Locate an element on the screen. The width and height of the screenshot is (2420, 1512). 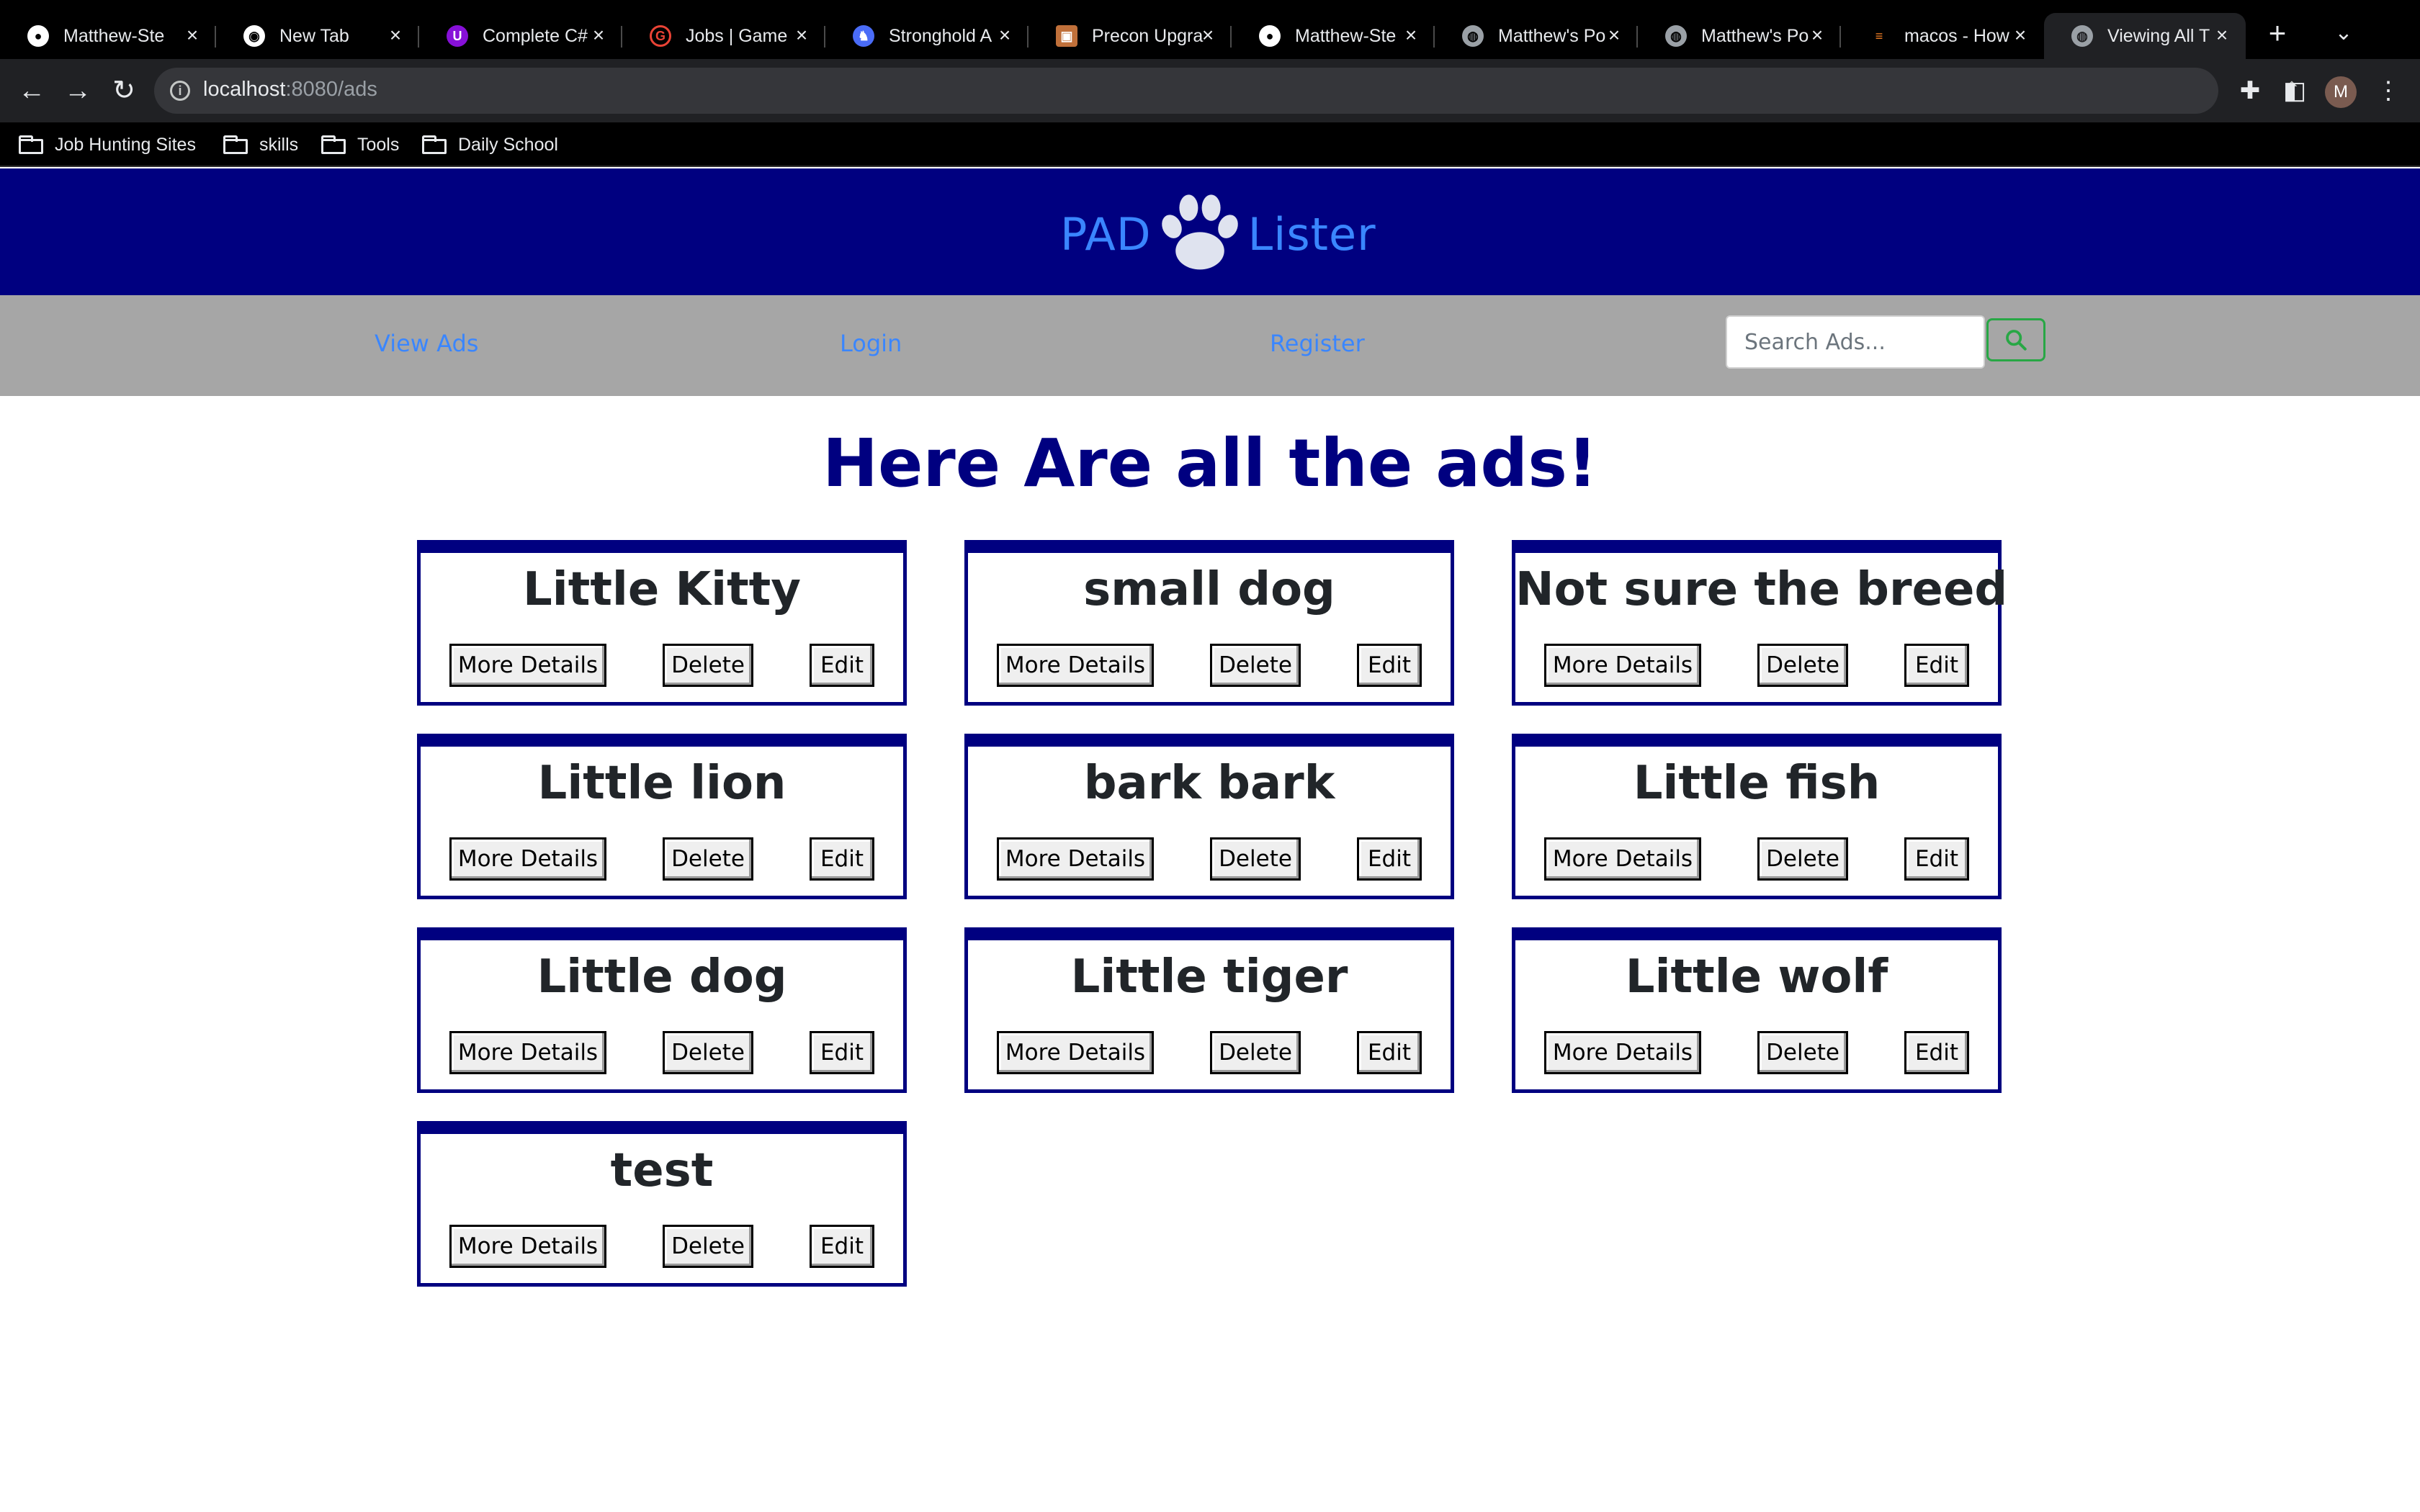
avatar: M is located at coordinates (2341, 92).